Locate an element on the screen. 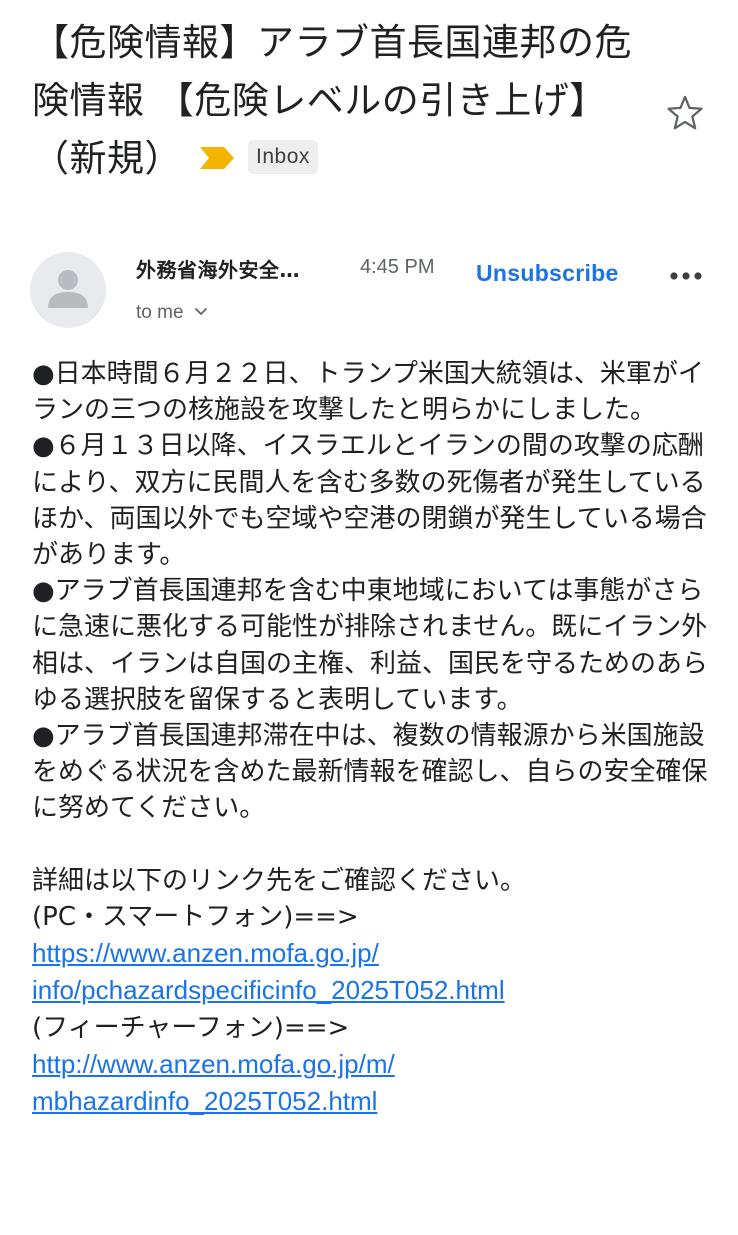  subject-text: 【危険情報】アラブ首長国連邦の危険情報 【危険レベルの引き上げ】（新規） is located at coordinates (332, 100).